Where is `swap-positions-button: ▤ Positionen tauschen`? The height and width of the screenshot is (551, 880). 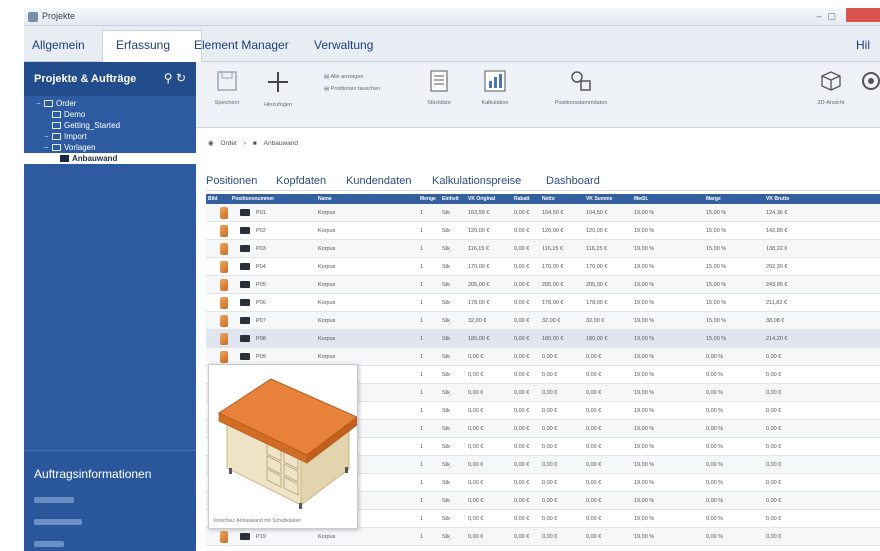 swap-positions-button: ▤ Positionen tauschen is located at coordinates (354, 89).